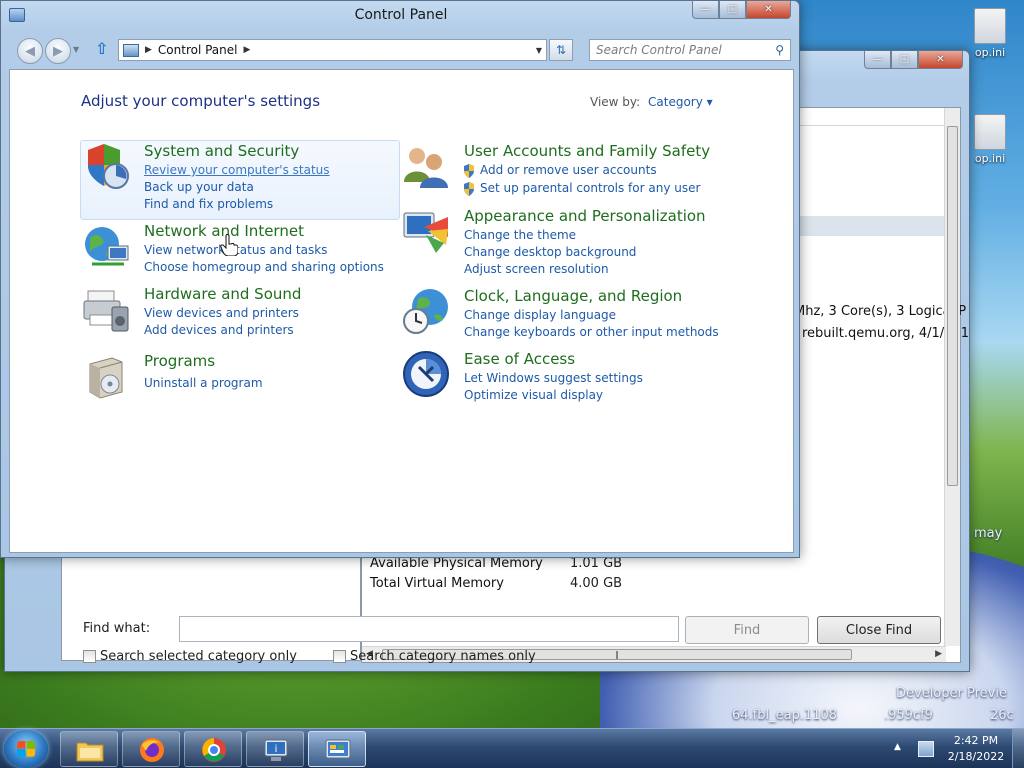 The image size is (1024, 768). I want to click on category-title: System and Security, so click(221, 151).